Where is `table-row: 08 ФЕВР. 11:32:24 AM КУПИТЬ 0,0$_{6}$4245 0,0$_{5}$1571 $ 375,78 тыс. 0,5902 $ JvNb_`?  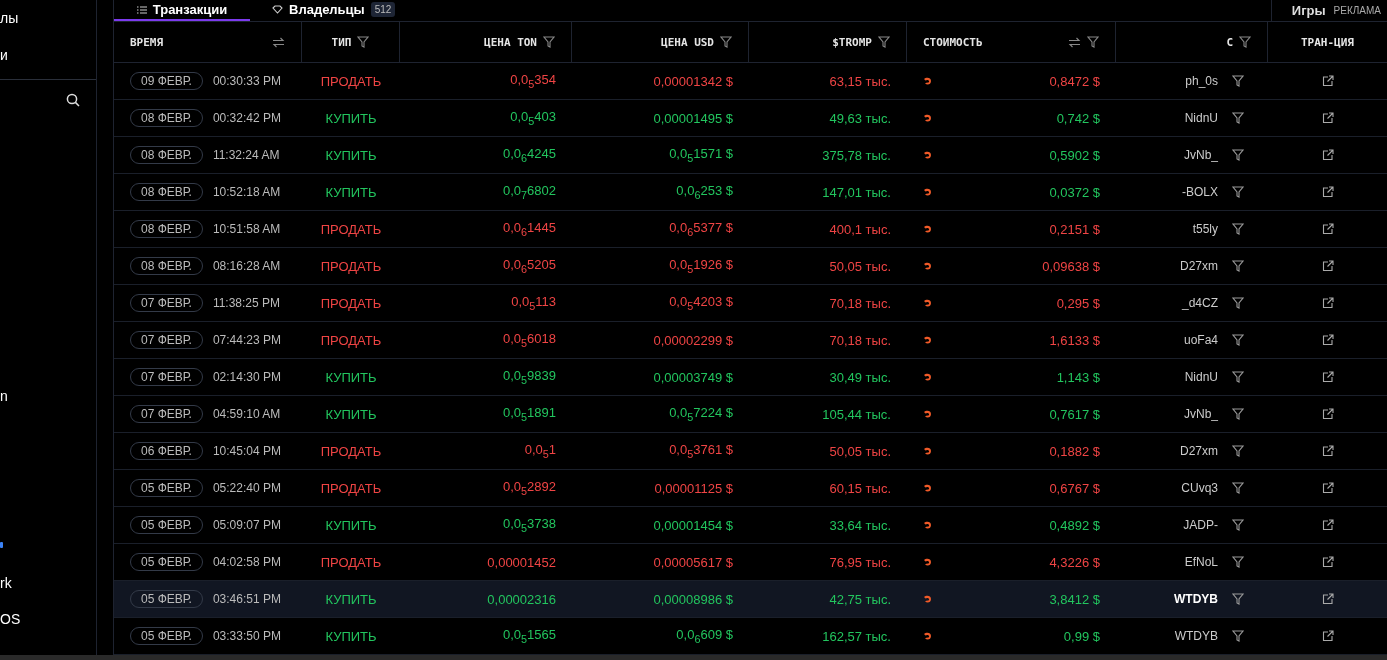
table-row: 08 ФЕВР. 11:32:24 AM КУПИТЬ 0,0$_{6}$4245 0,0$_{5}$1571 $ 375,78 тыс. 0,5902 $ JvNb_ is located at coordinates (750, 155).